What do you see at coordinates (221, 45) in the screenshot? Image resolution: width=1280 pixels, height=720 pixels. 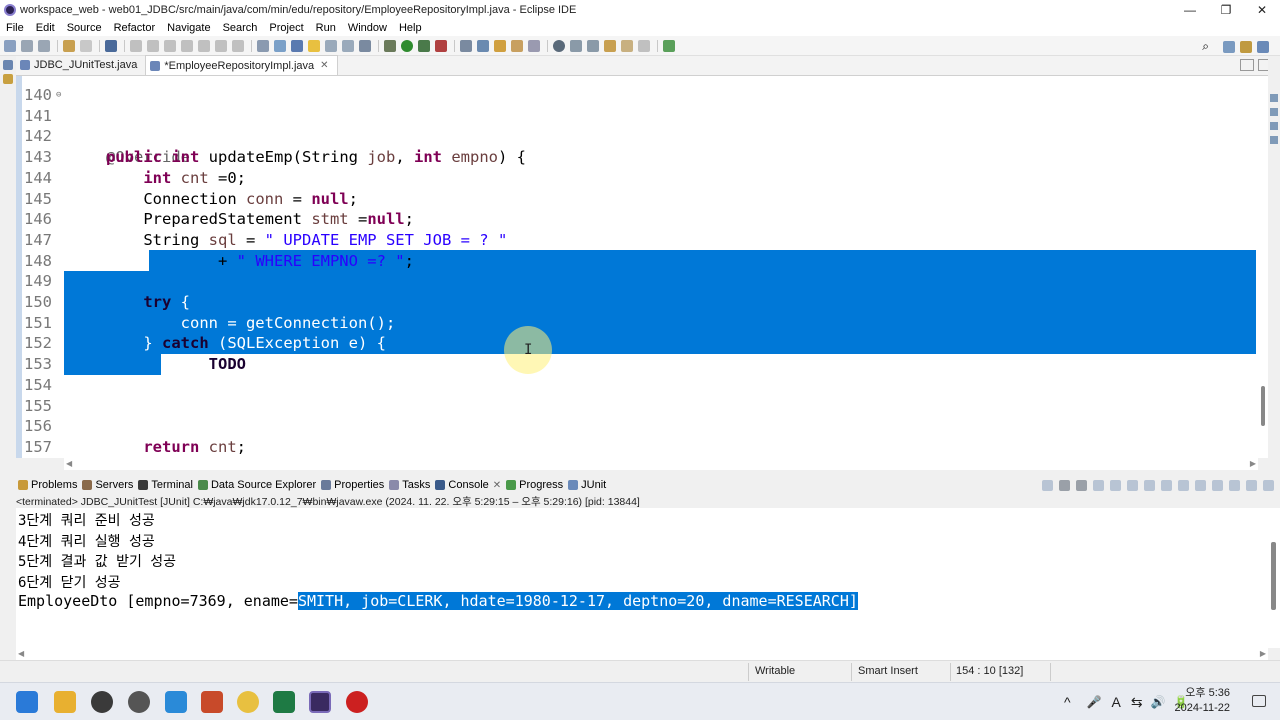 I see `step-over-icon` at bounding box center [221, 45].